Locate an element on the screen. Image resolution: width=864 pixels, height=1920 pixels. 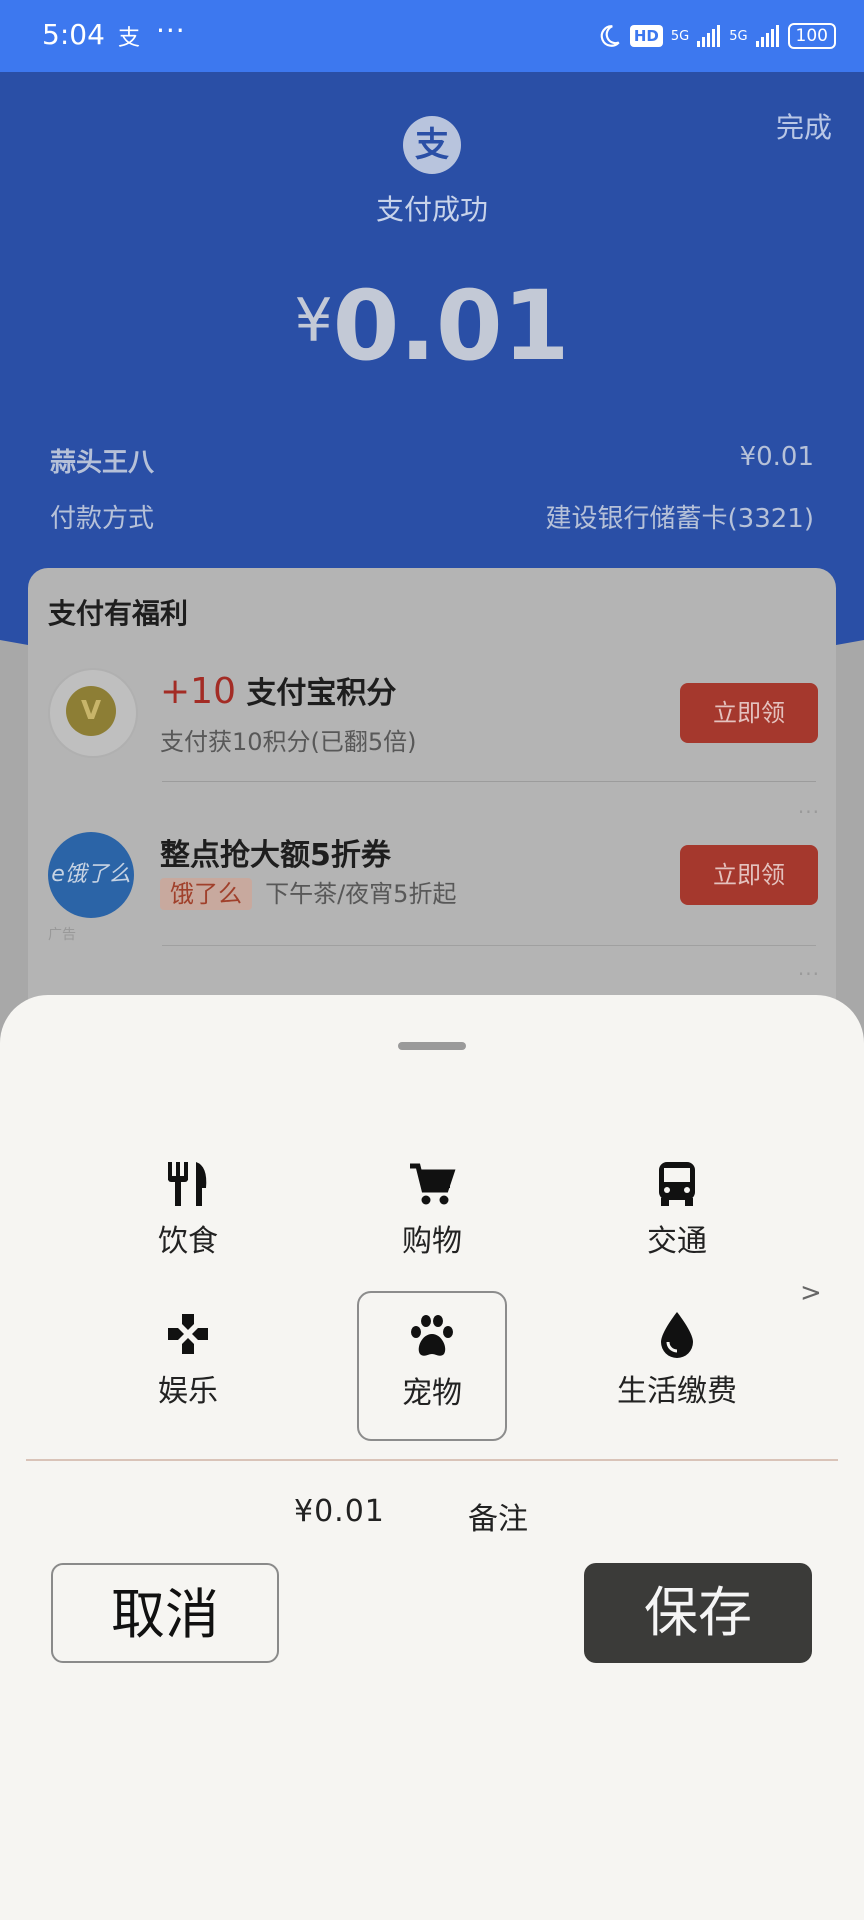
category-food: 饮食 is located at coordinates (188, 1235).